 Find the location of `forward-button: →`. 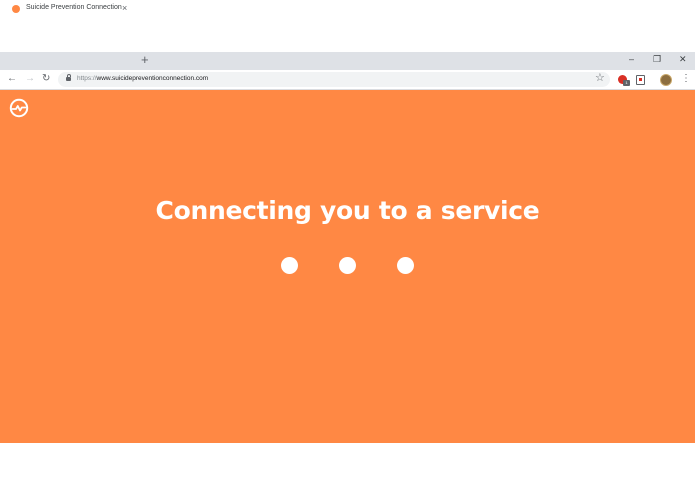

forward-button: → is located at coordinates (30, 79).